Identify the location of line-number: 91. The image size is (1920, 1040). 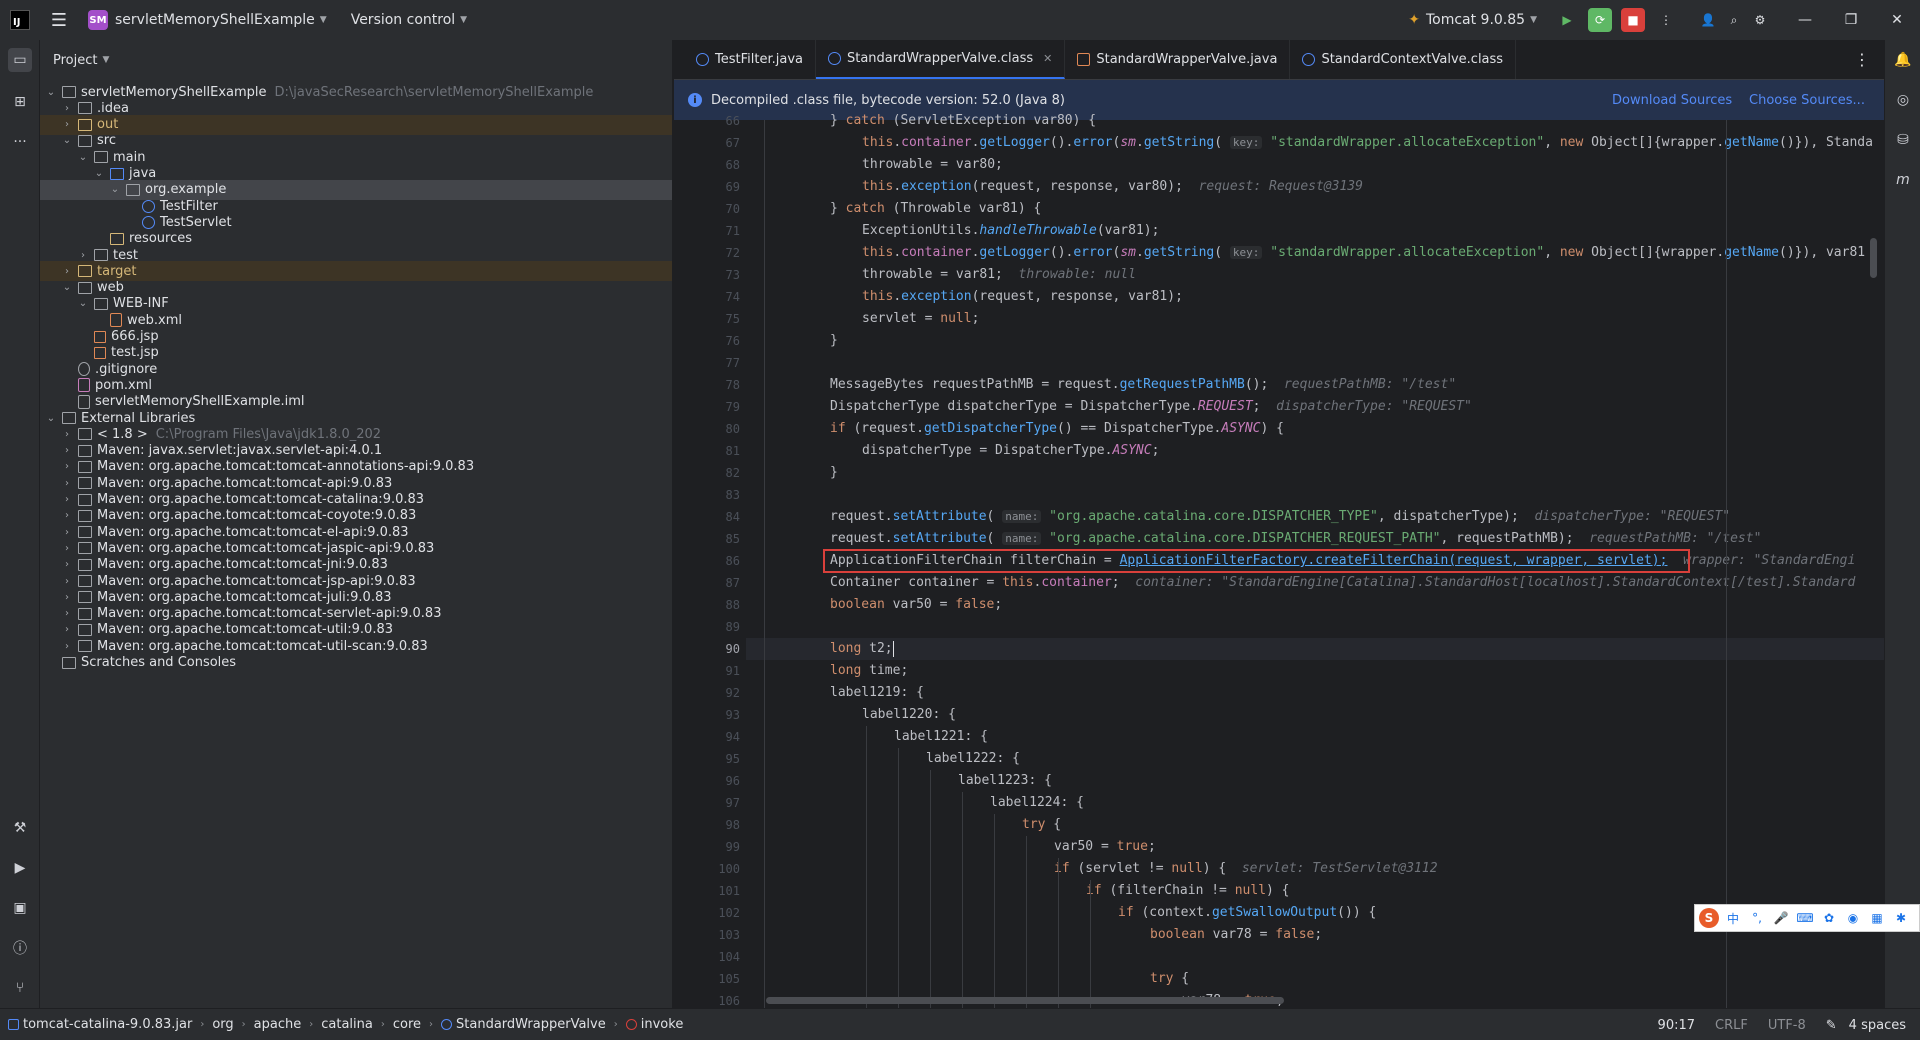
(710, 671).